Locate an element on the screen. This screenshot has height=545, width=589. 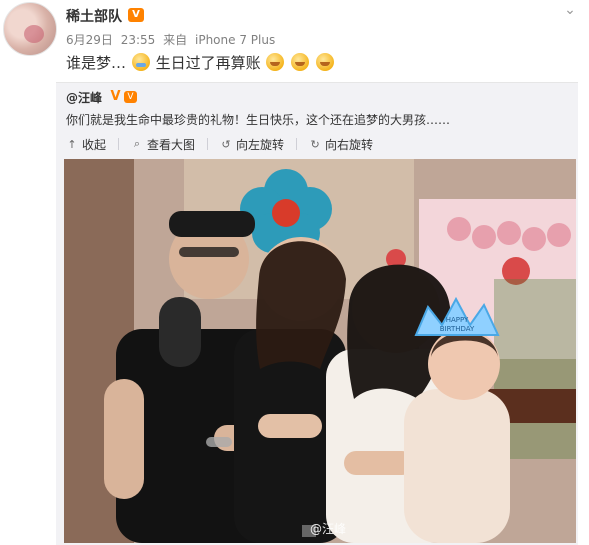
rotate-left-label: 向左旋转 is located at coordinates (260, 144).